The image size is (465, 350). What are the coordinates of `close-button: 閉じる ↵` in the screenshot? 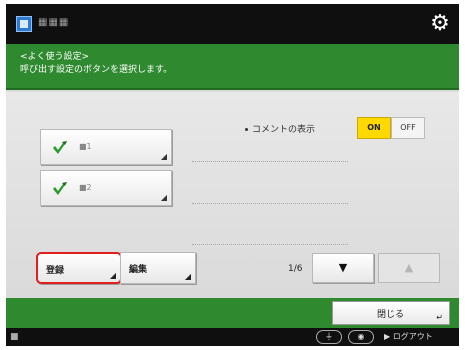 It's located at (391, 313).